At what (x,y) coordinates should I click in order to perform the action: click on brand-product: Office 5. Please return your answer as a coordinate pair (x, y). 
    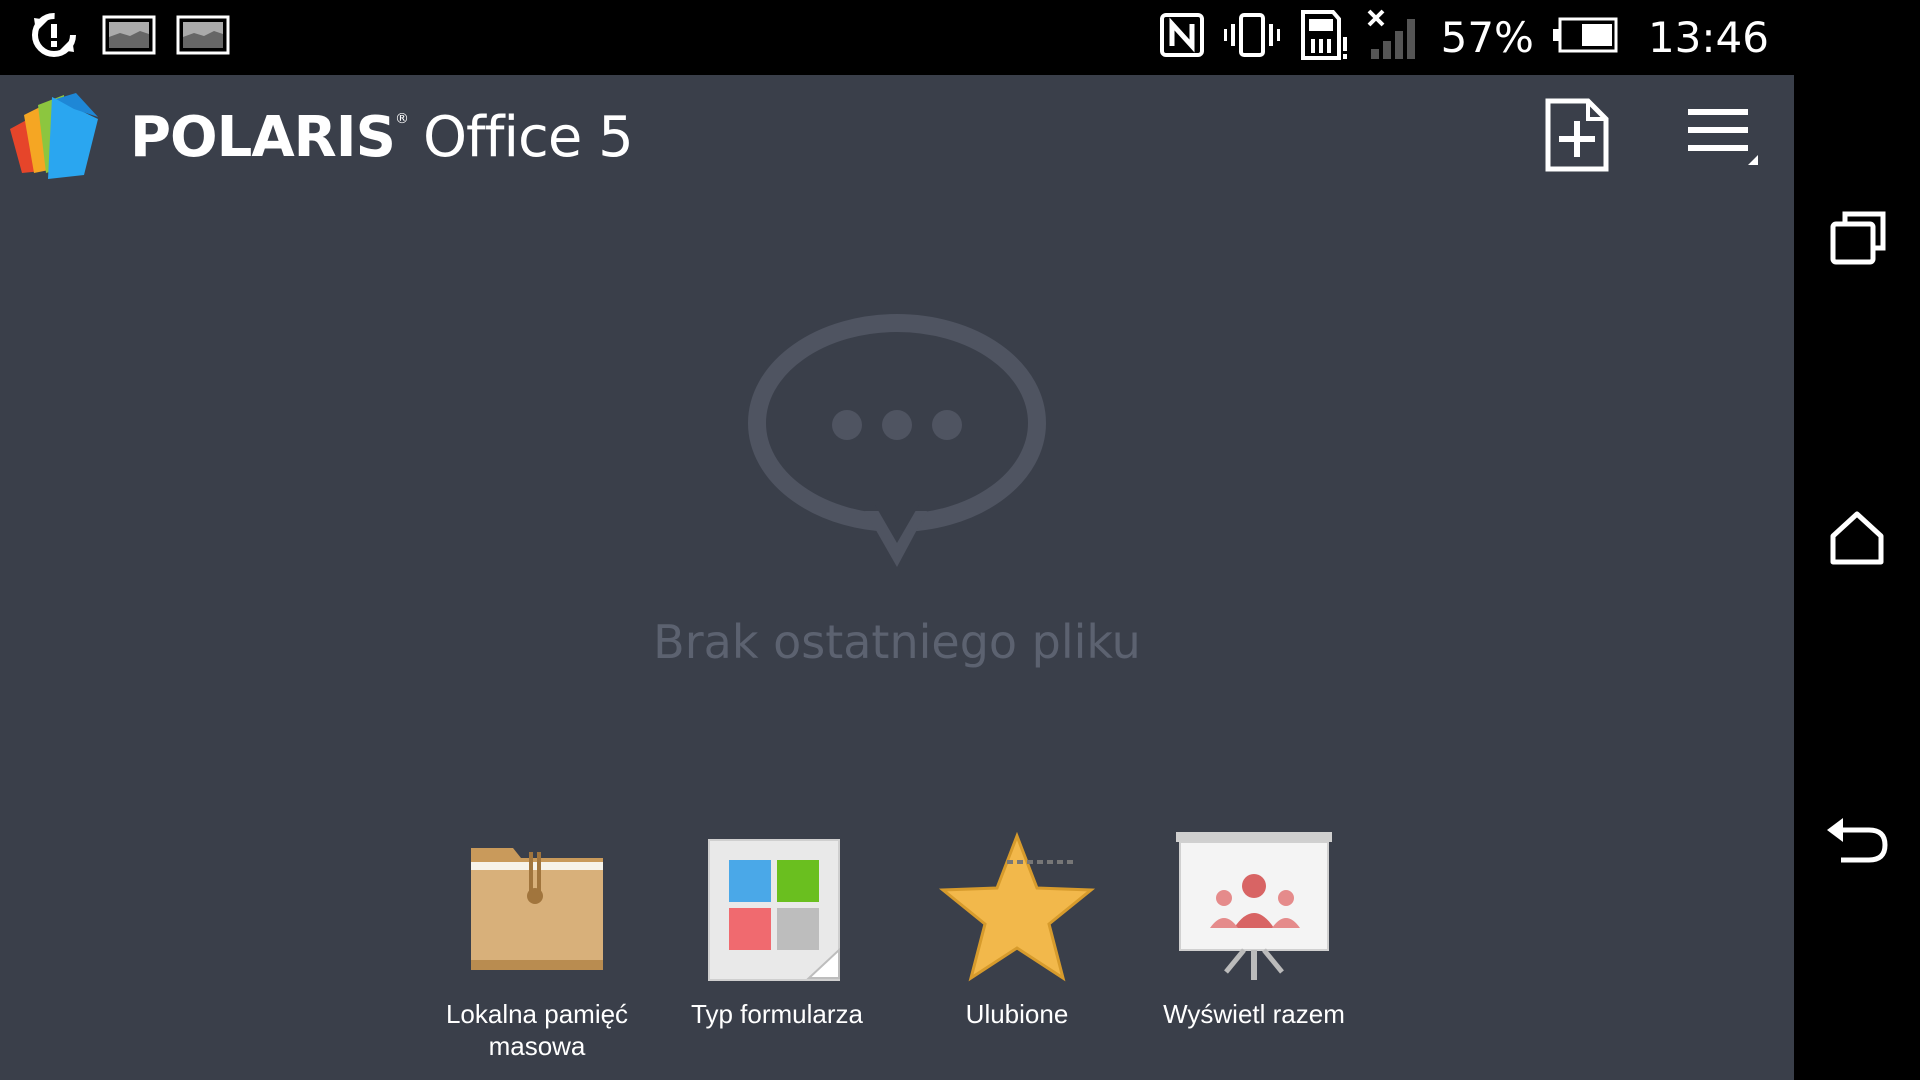
    Looking at the image, I should click on (528, 137).